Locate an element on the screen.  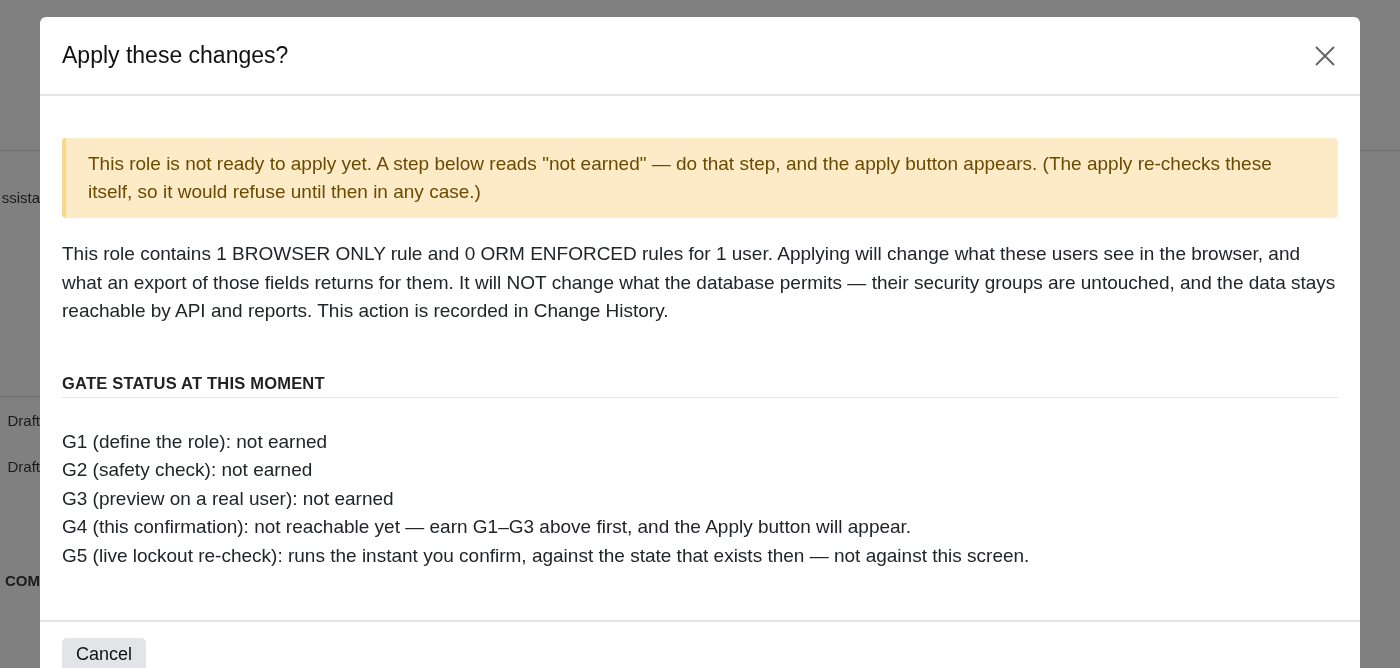
cancel-button: Cancel is located at coordinates (104, 653).